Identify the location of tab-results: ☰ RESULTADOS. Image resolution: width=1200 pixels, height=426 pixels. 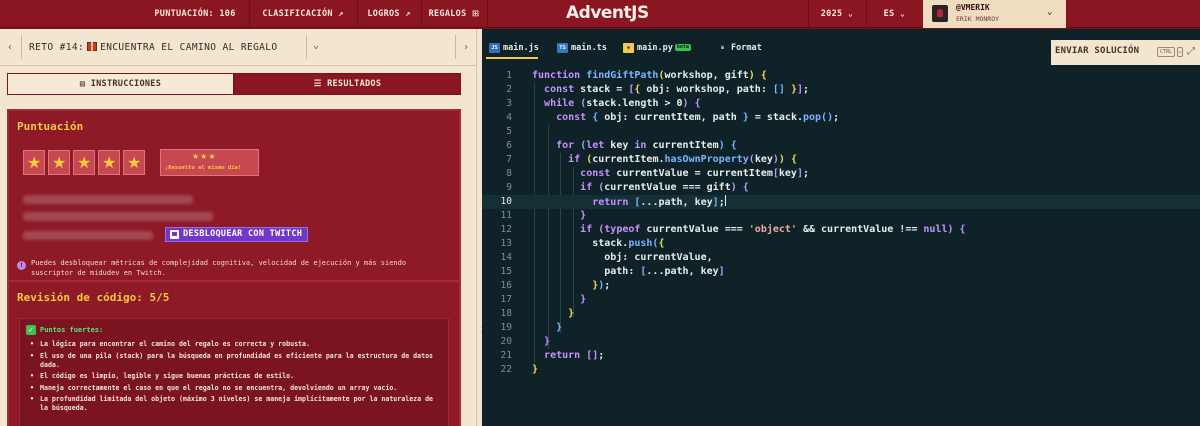
(347, 84).